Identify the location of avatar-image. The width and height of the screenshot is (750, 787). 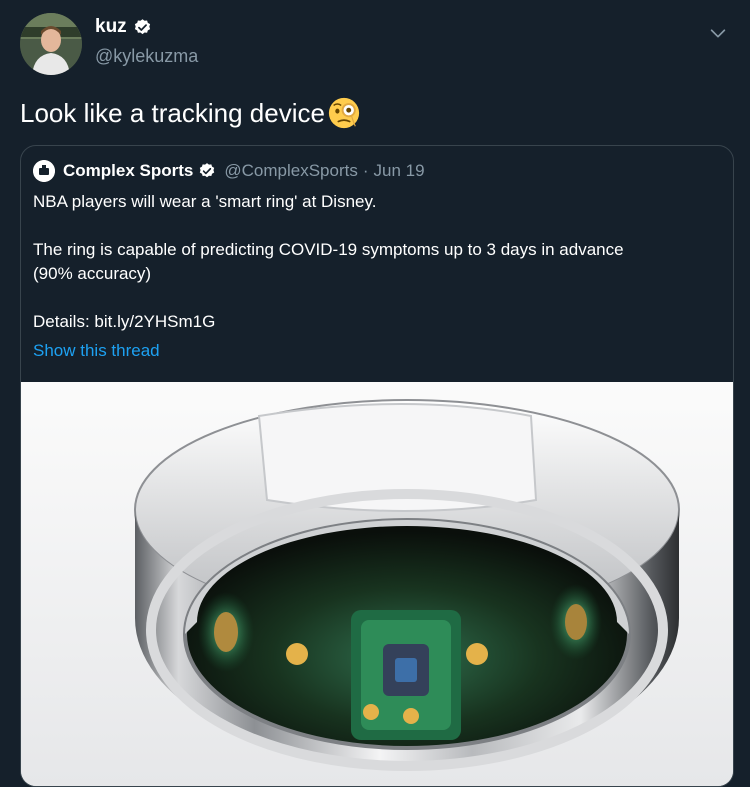
(51, 44).